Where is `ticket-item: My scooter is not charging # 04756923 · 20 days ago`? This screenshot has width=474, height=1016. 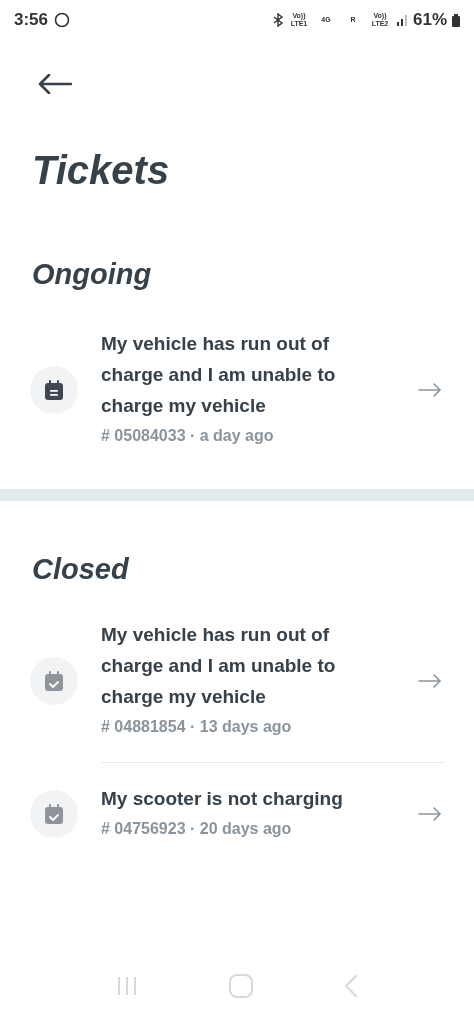
ticket-item: My scooter is not charging # 04756923 · 20 days ago is located at coordinates (237, 813).